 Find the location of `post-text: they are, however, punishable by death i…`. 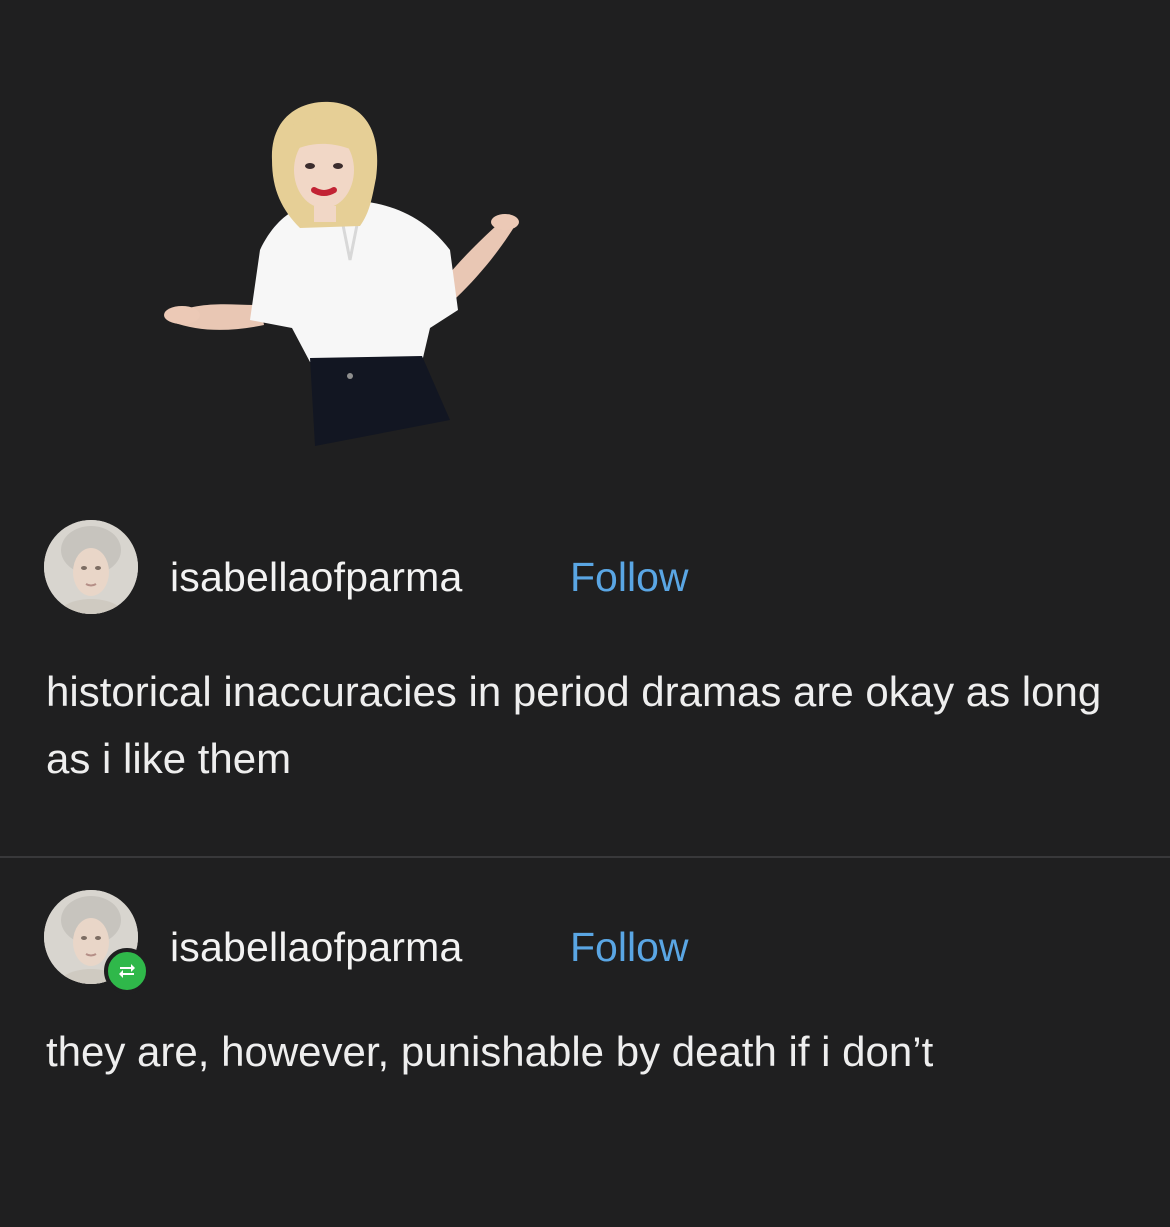

post-text: they are, however, punishable by death i… is located at coordinates (490, 1051).